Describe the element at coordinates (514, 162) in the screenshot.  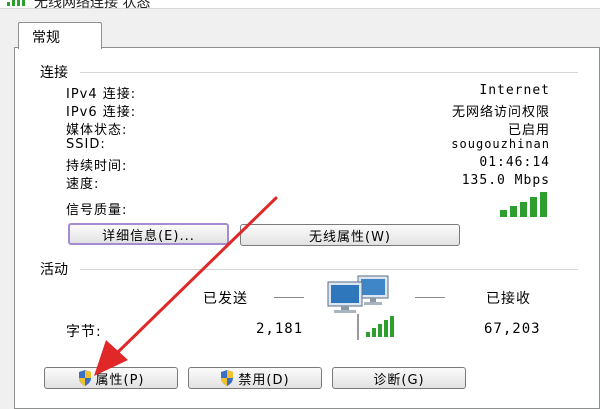
I see `duration-value: 01:46:14` at that location.